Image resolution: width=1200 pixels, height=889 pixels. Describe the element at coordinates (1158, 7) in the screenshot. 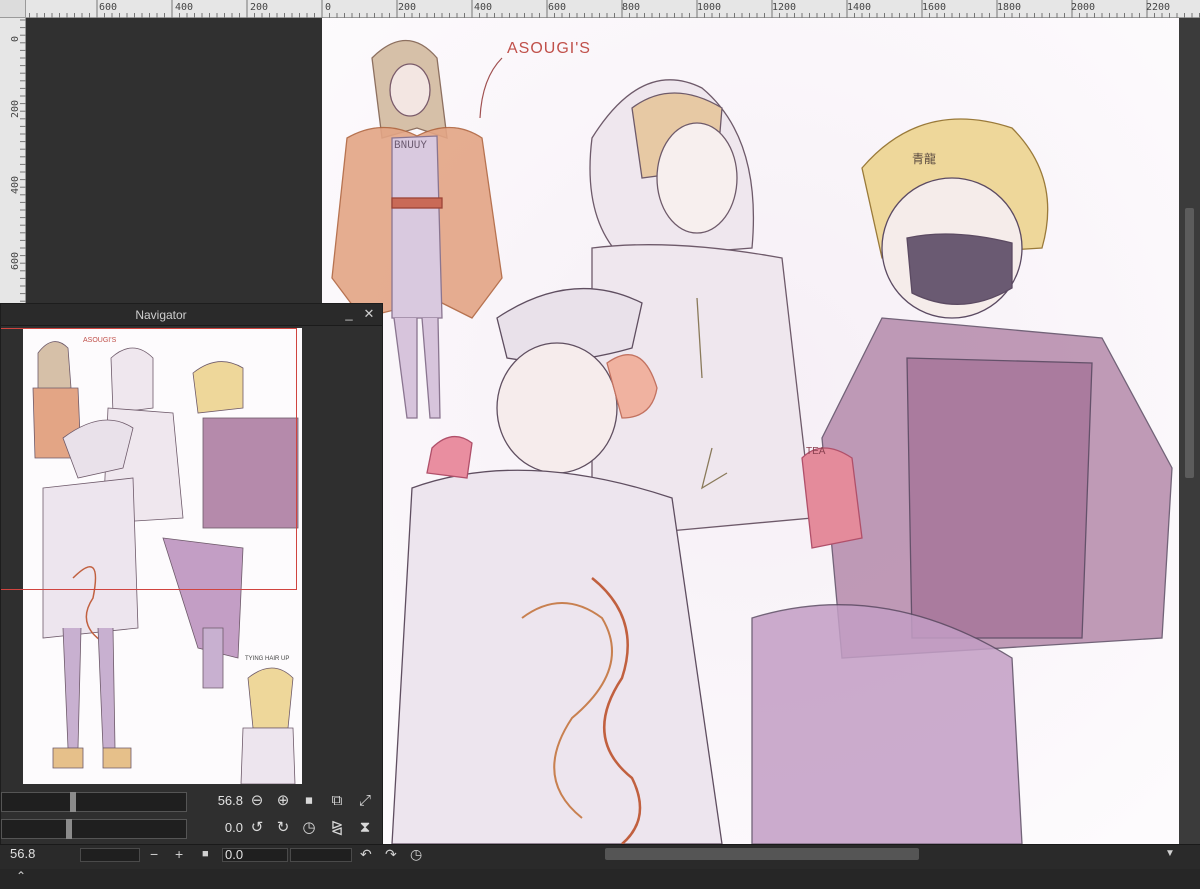

I see `ruler-label: 2200` at that location.